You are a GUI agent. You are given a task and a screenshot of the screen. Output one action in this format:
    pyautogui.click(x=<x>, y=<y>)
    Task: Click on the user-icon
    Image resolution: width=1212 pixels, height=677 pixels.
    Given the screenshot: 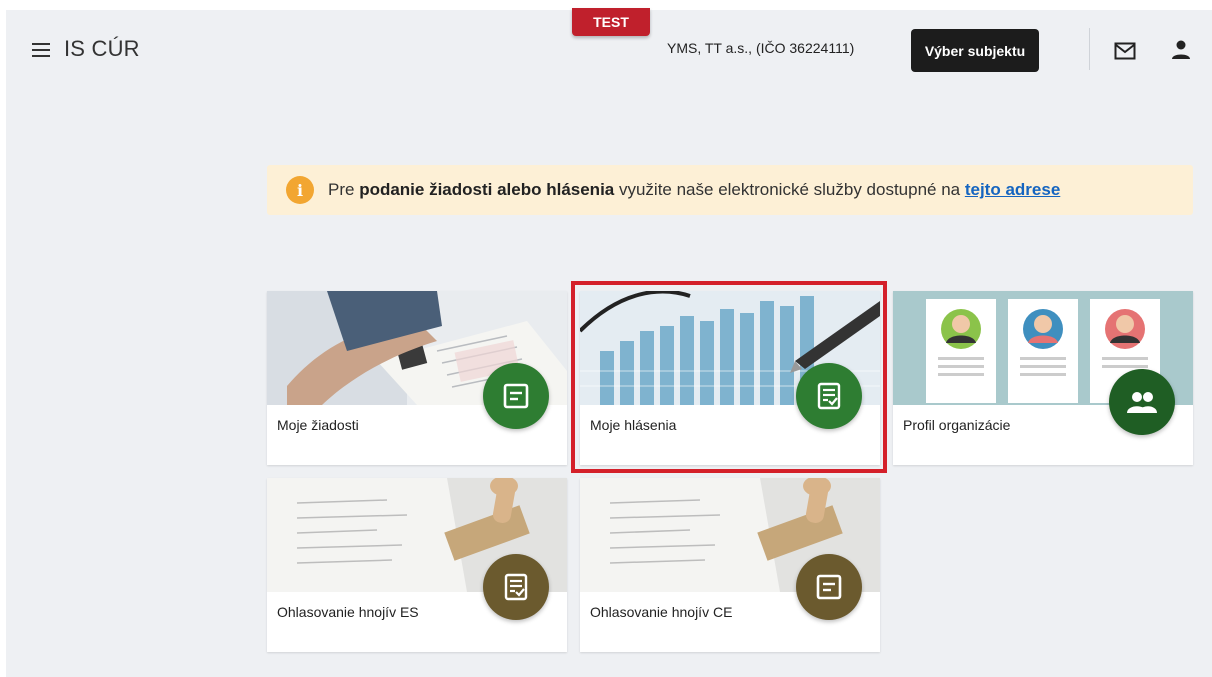 What is the action you would take?
    pyautogui.click(x=1181, y=50)
    